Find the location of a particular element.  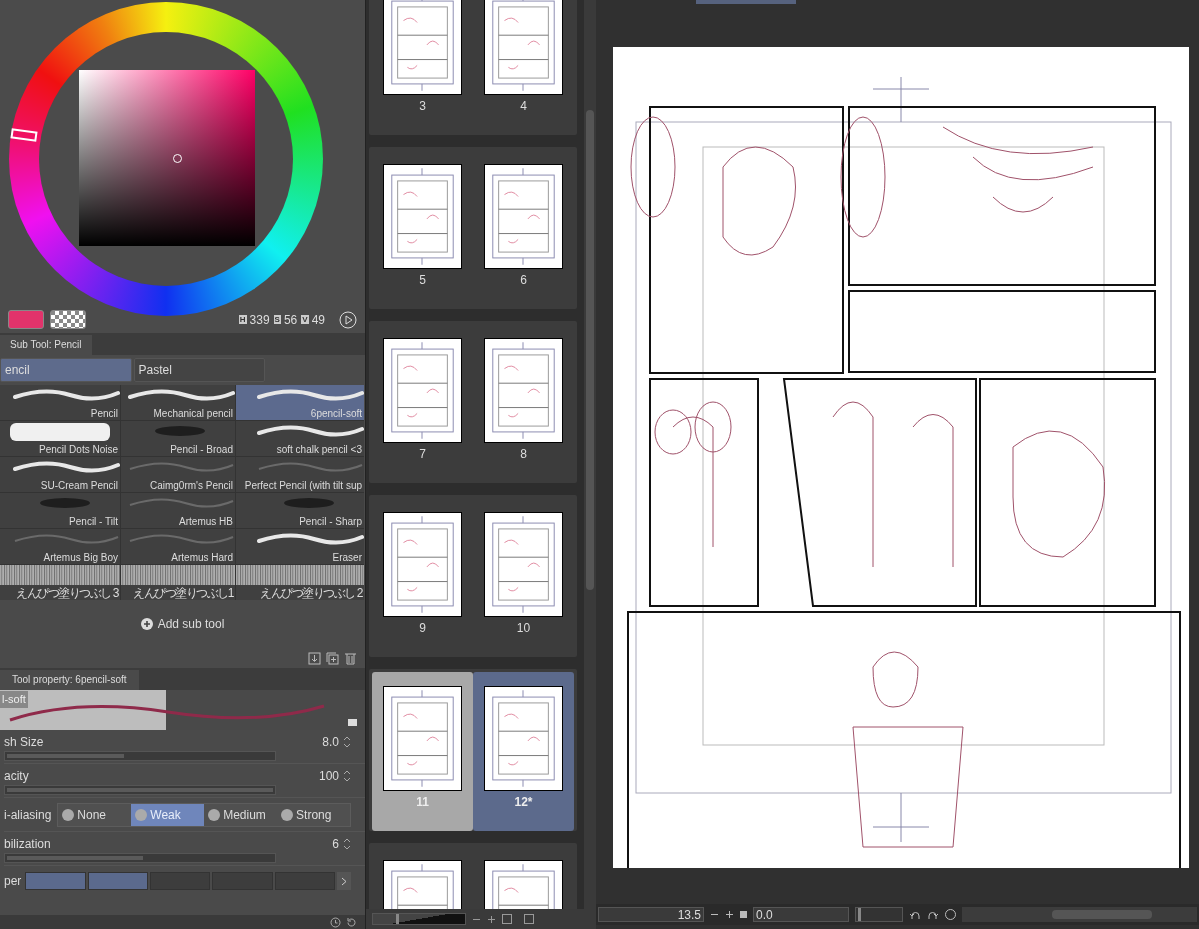

rotate-left-icon is located at coordinates (915, 914).